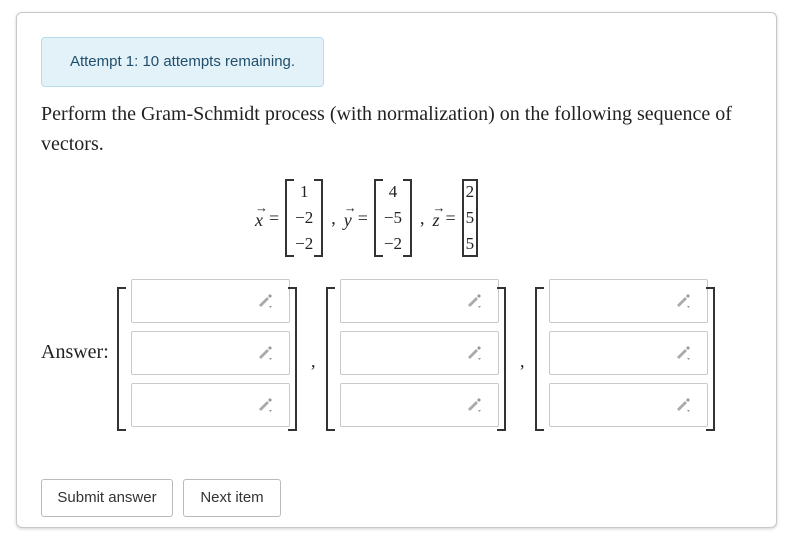 The image size is (791, 560). I want to click on vector-x-entry-2: −2, so click(304, 217).